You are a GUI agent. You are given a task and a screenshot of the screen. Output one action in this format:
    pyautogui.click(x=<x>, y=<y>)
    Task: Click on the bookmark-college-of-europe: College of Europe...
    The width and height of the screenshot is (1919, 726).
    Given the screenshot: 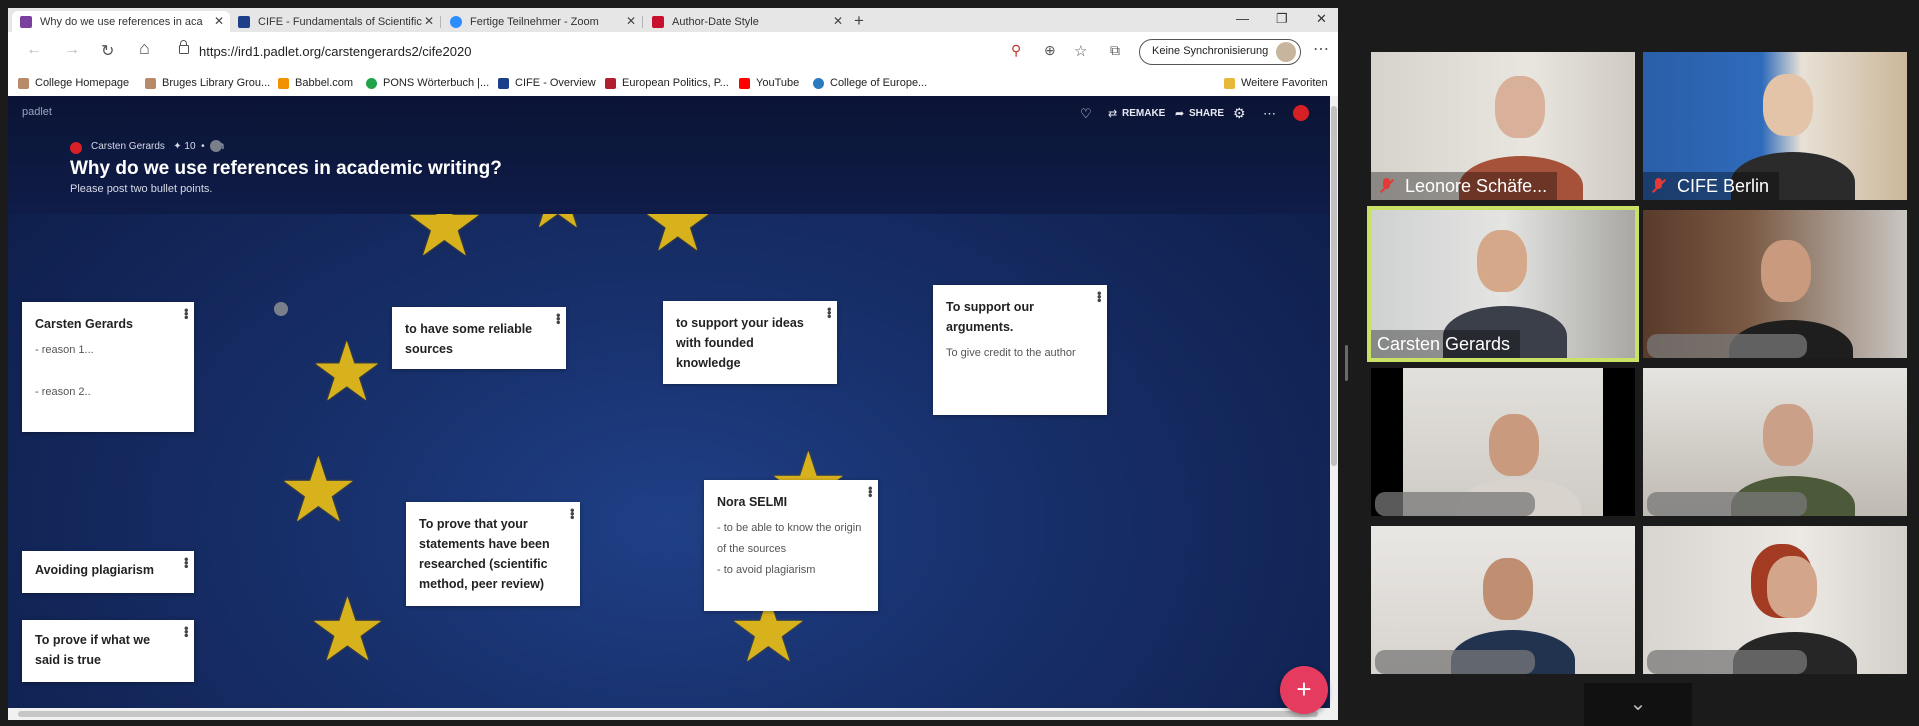 What is the action you would take?
    pyautogui.click(x=870, y=83)
    